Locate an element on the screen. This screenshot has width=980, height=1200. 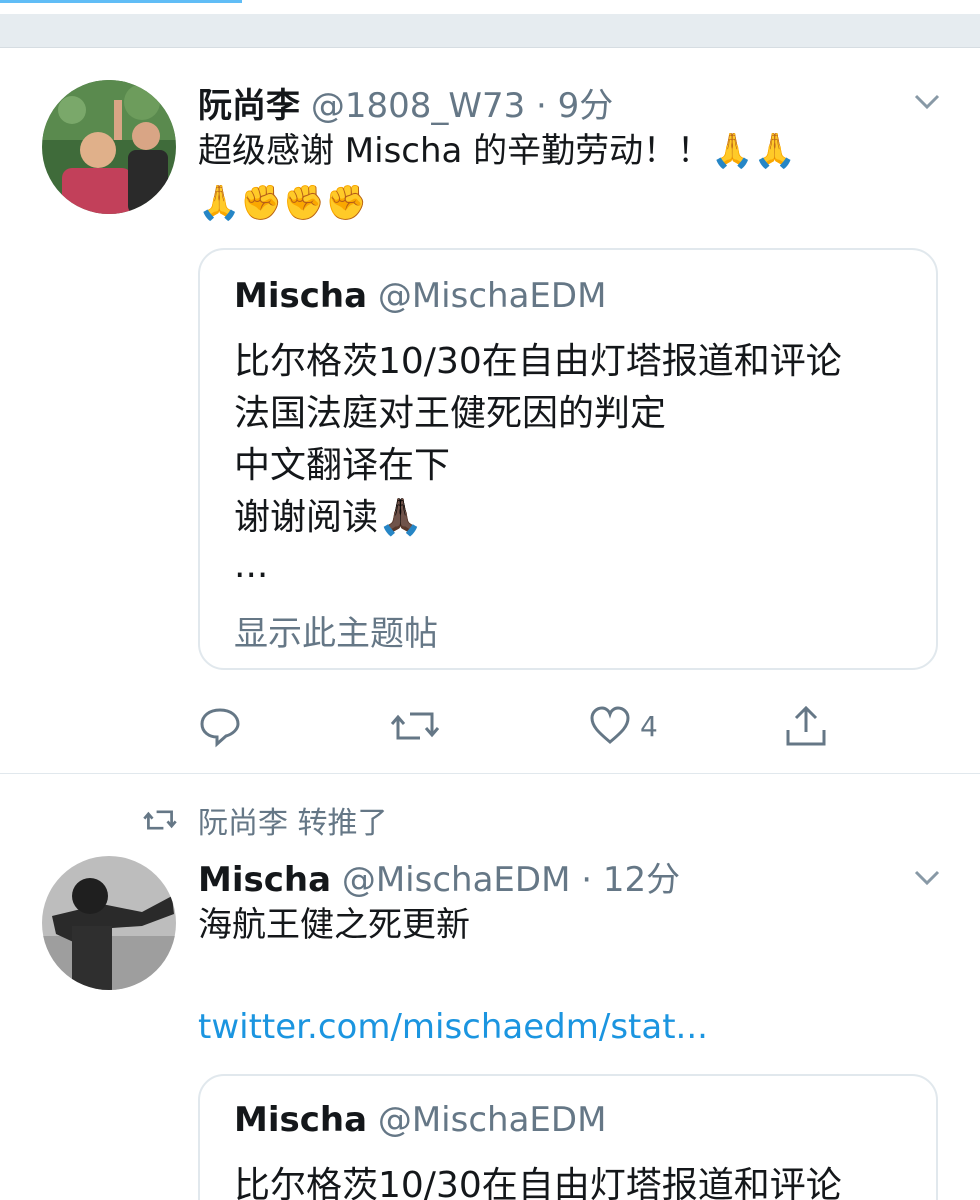
author-handle: @MischaEDM is located at coordinates (456, 880).